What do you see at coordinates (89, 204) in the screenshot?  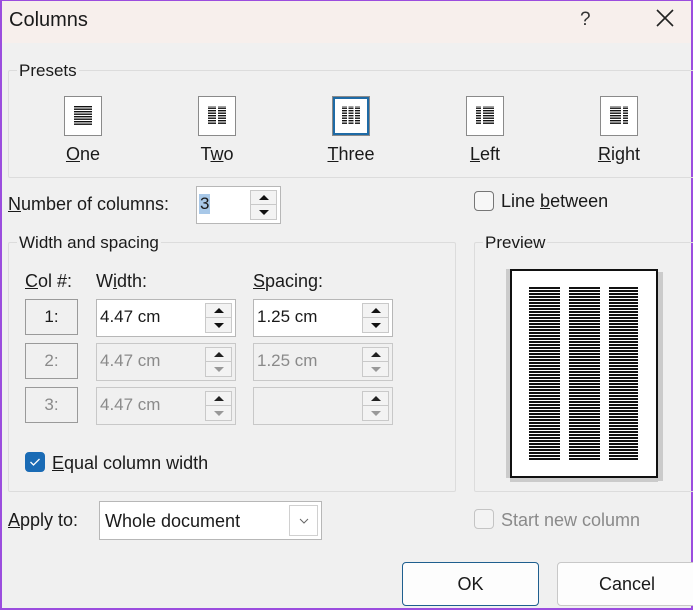 I see `number-of-columns-label: Number of columns:` at bounding box center [89, 204].